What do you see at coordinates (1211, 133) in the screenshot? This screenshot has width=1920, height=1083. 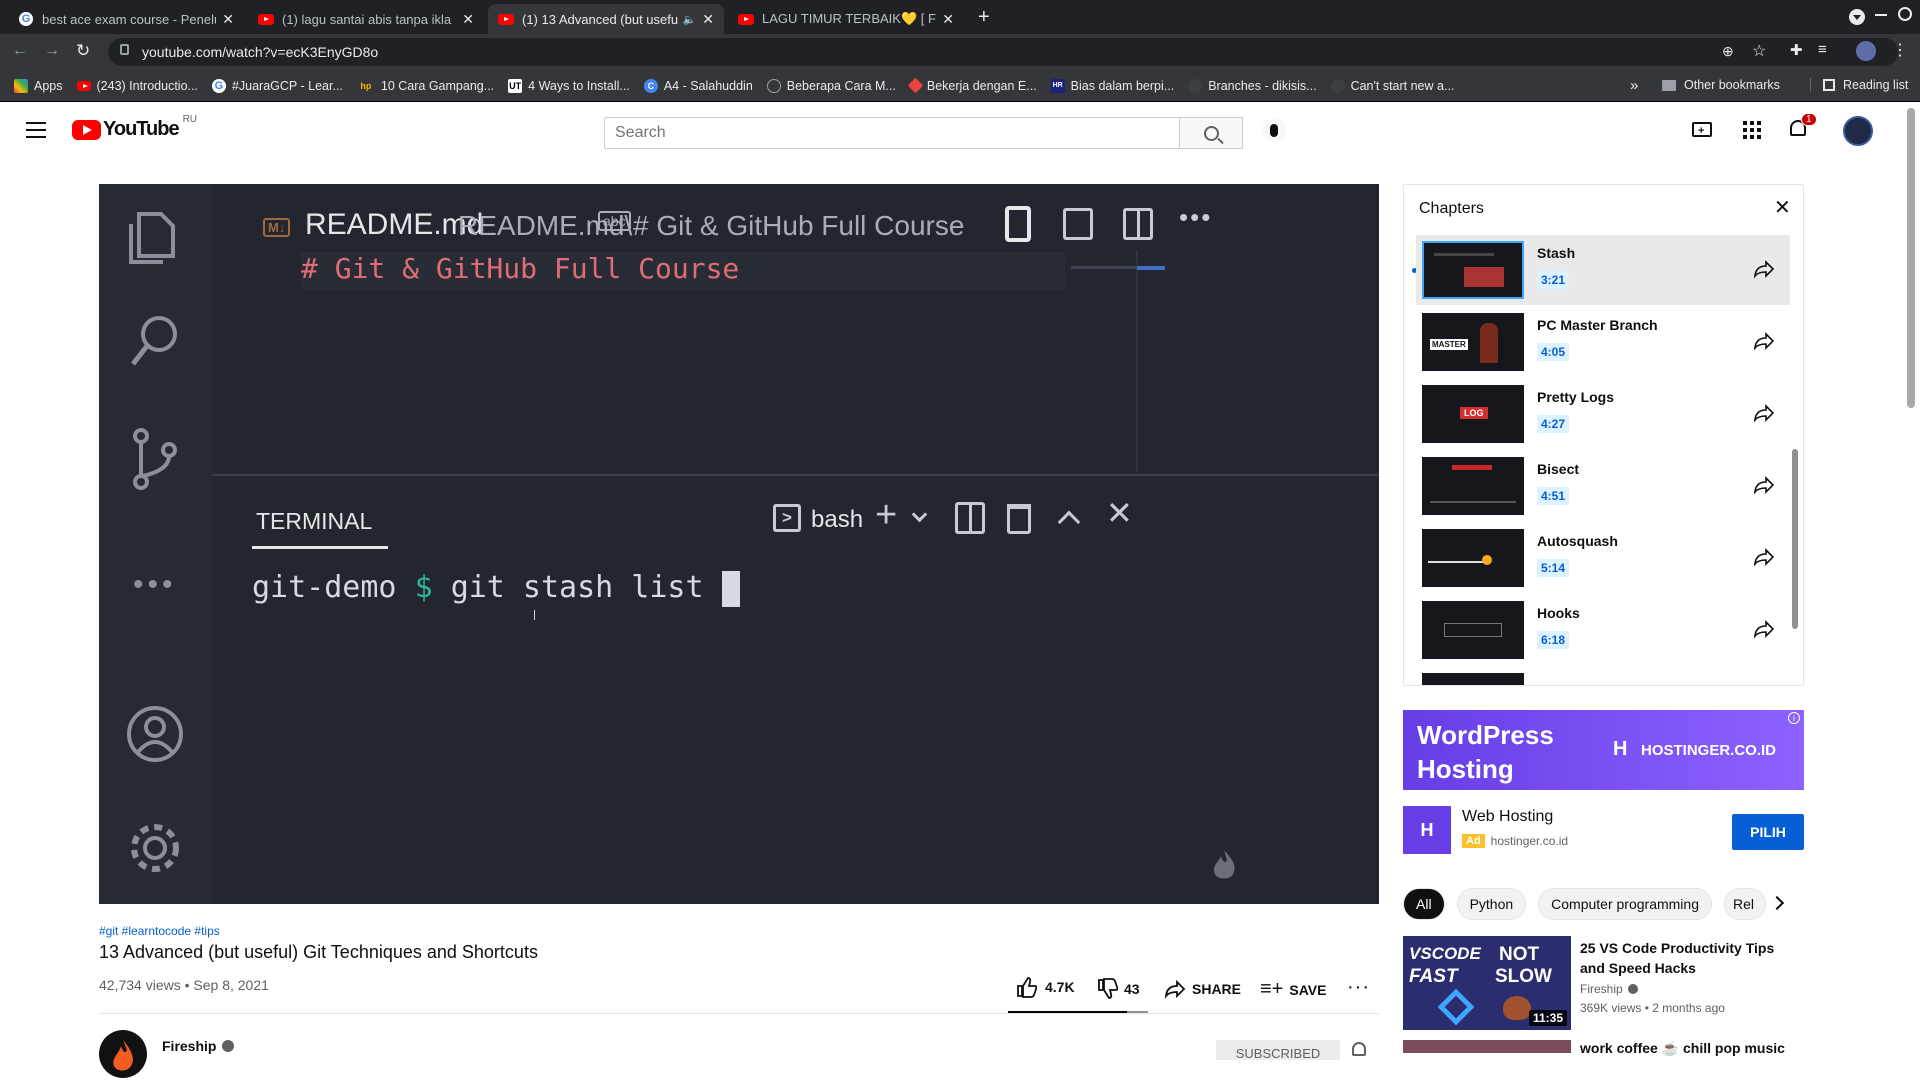 I see `search-button` at bounding box center [1211, 133].